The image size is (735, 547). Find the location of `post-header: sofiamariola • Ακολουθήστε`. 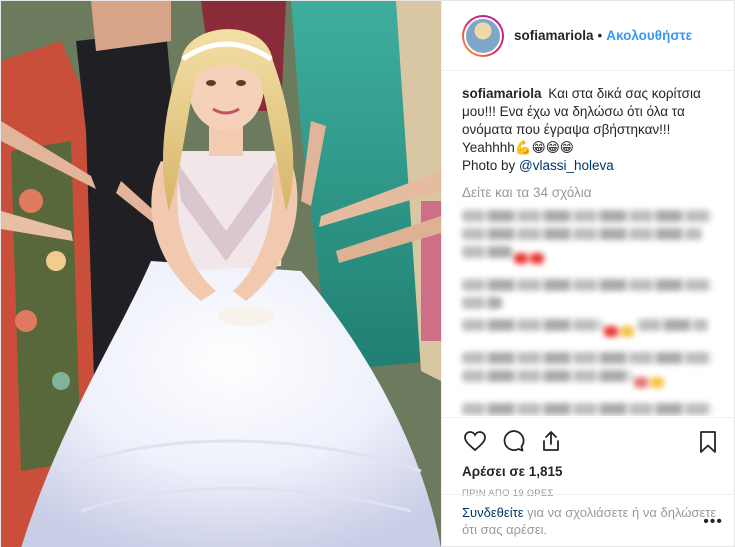

post-header: sofiamariola • Ακολουθήστε is located at coordinates (588, 36).